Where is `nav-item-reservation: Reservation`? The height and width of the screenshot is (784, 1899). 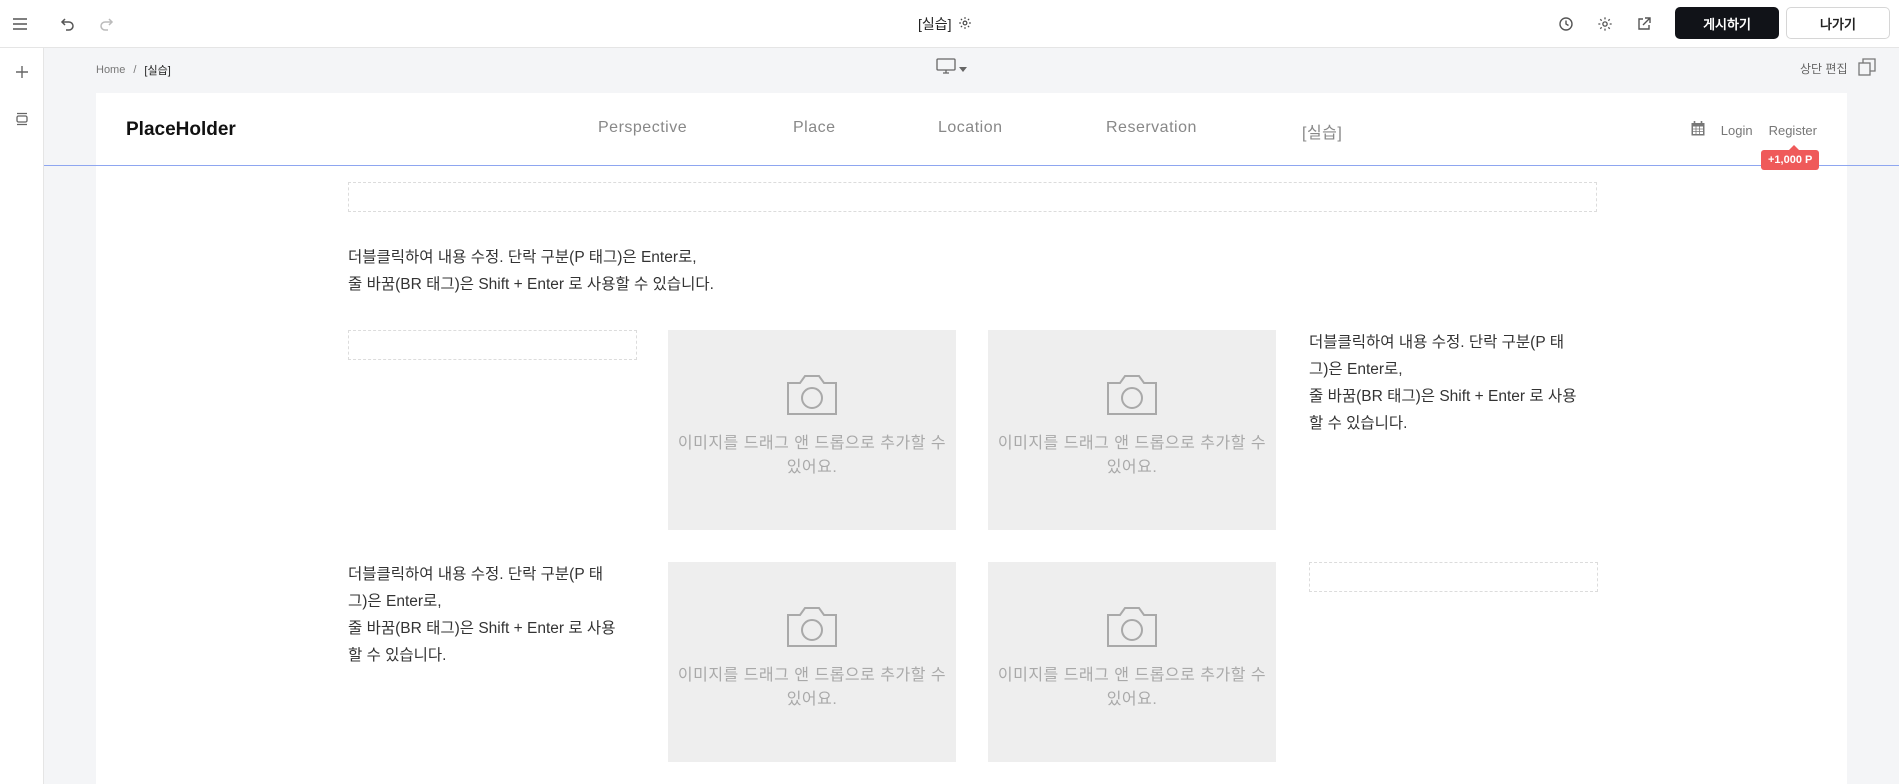
nav-item-reservation: Reservation is located at coordinates (1151, 128).